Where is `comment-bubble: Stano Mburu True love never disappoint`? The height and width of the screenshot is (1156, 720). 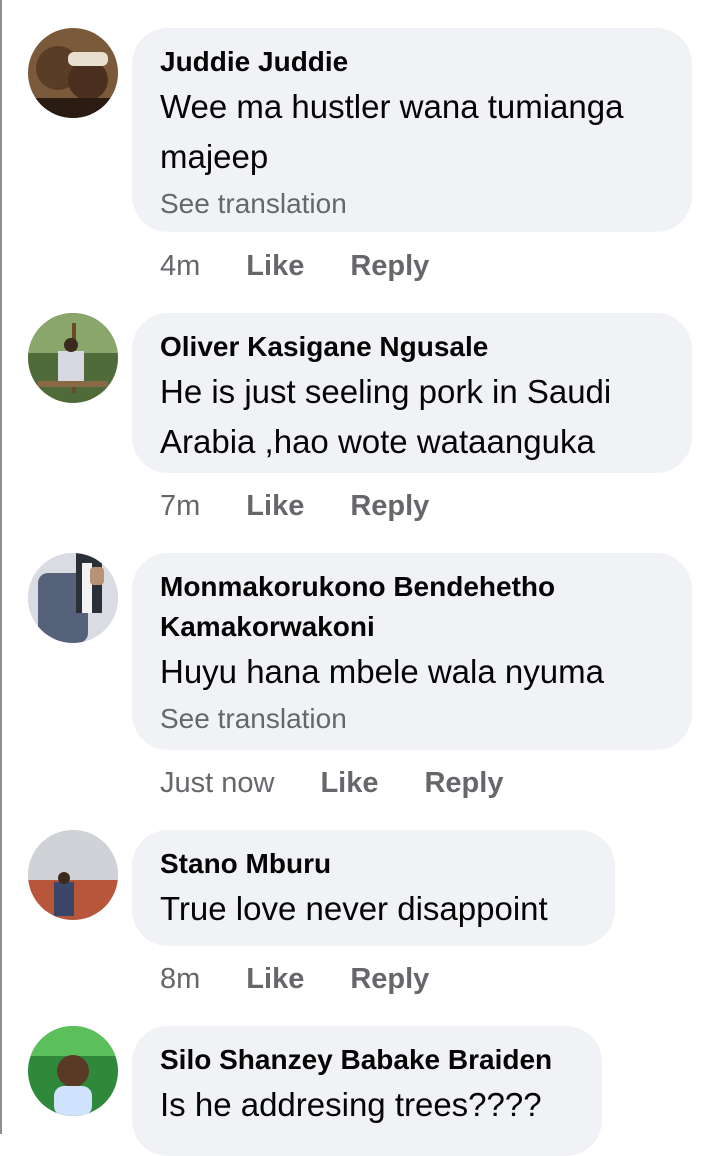 comment-bubble: Stano Mburu True love never disappoint is located at coordinates (373, 888).